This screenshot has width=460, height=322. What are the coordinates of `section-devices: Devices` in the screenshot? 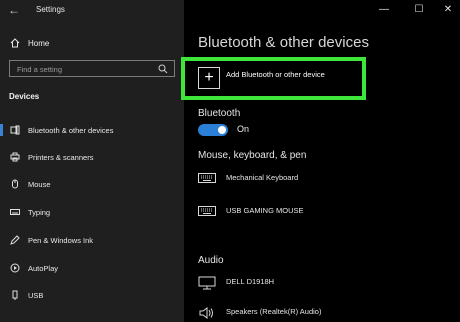 It's located at (24, 96).